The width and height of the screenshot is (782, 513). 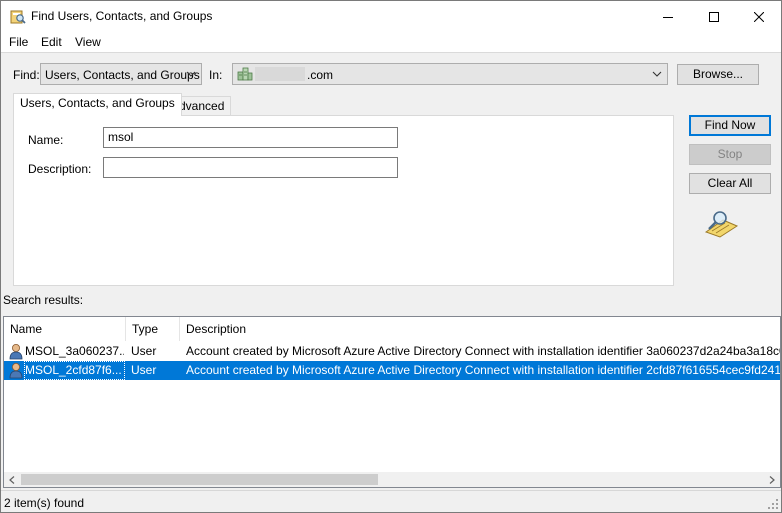 I want to click on column-header-description: Description, so click(x=480, y=329).